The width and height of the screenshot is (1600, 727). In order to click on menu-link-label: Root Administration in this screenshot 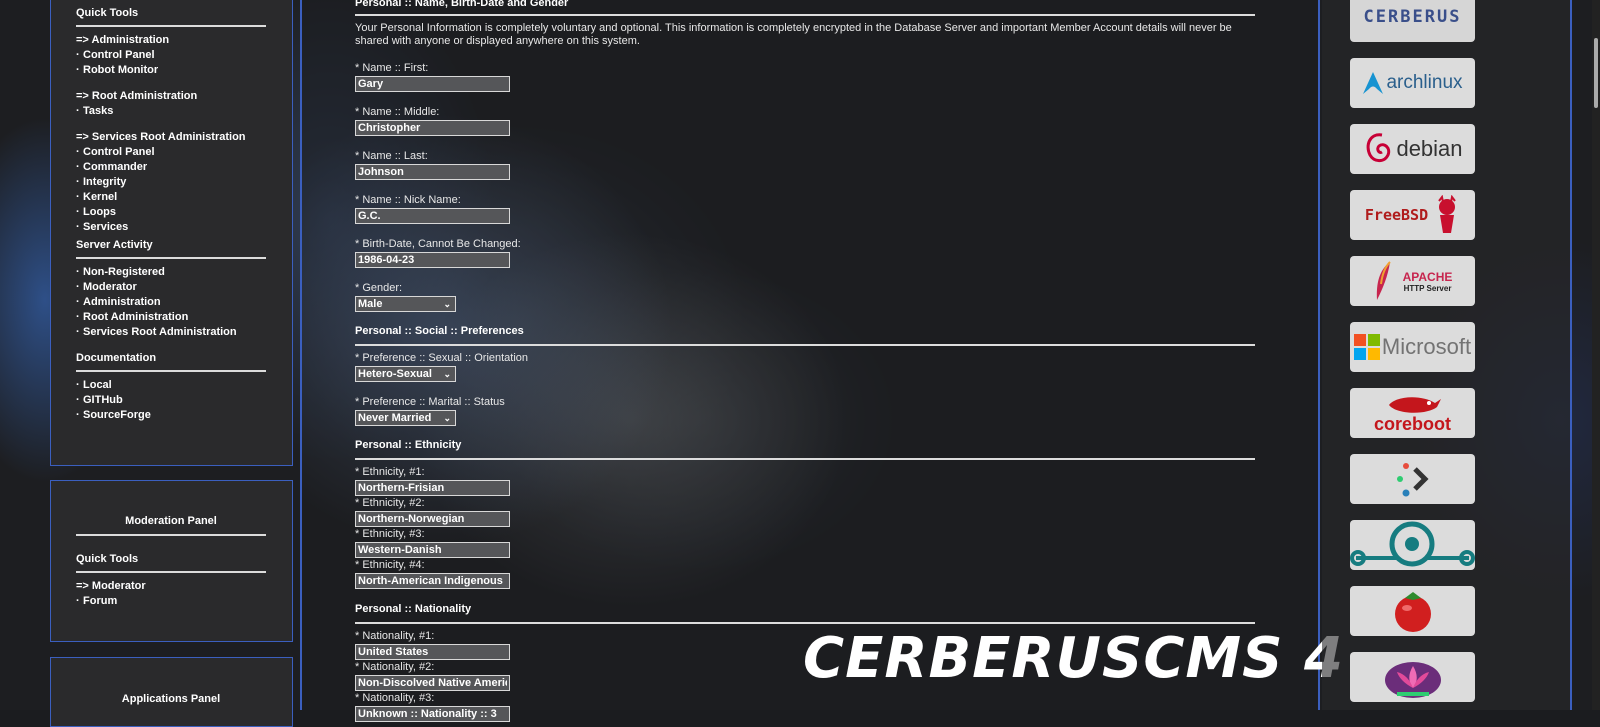, I will do `click(136, 317)`.